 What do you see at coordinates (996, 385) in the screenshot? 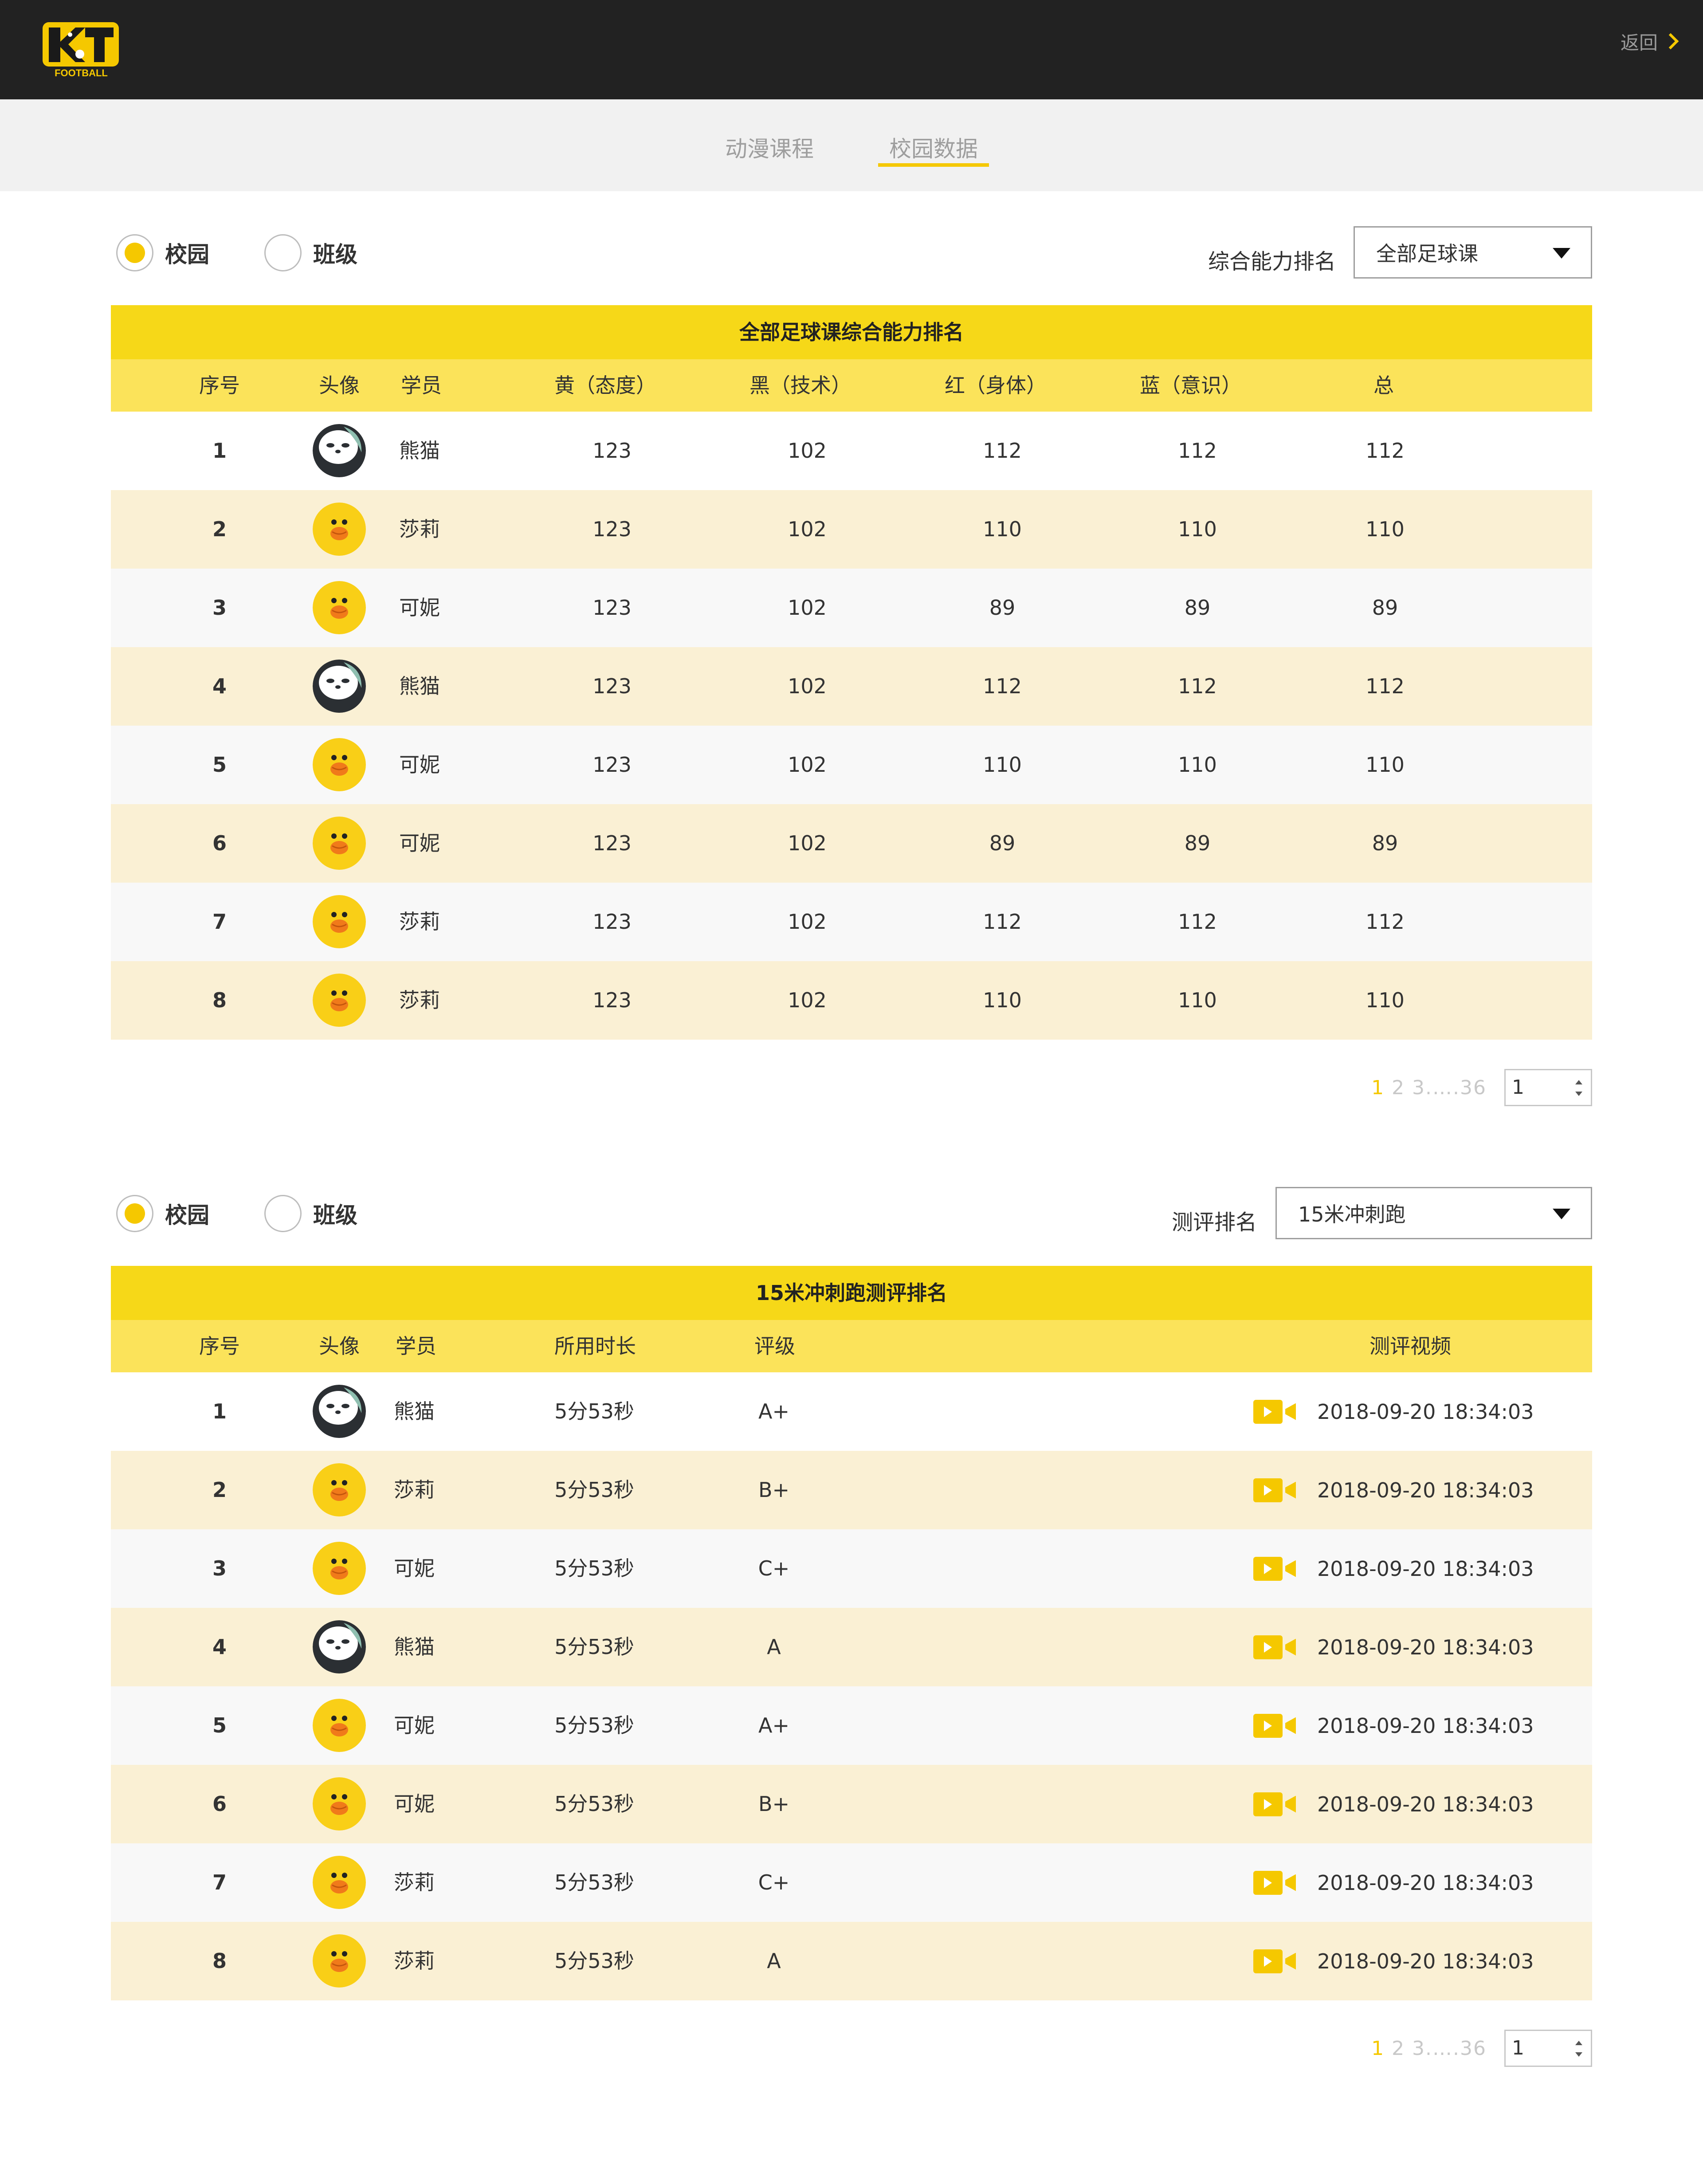
I see `header-red: 红（身体）` at bounding box center [996, 385].